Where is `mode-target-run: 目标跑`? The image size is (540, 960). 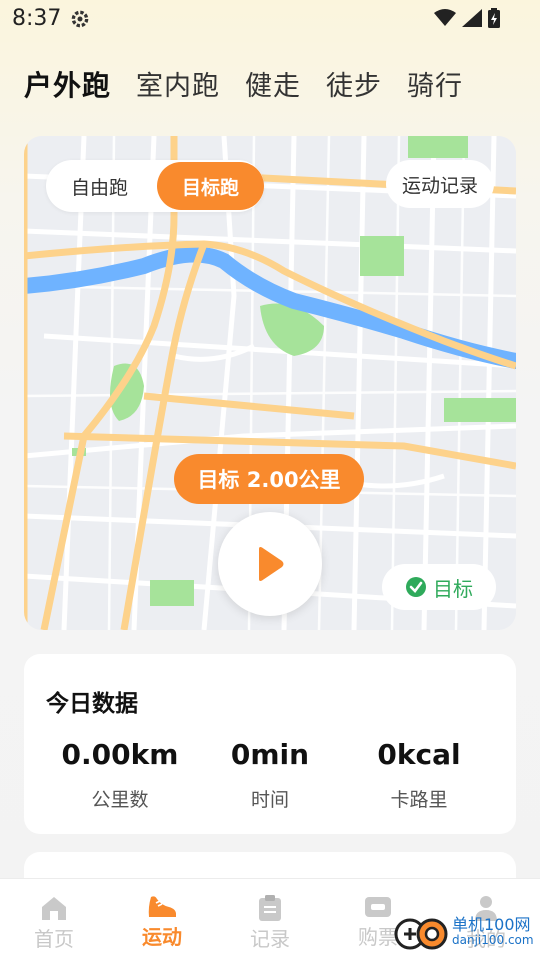
mode-target-run: 目标跑 is located at coordinates (210, 186).